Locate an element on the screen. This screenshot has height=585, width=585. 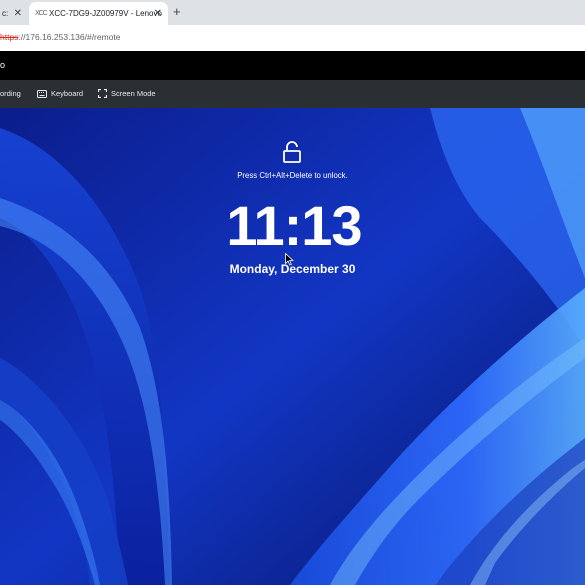
recording-button: ording is located at coordinates (10, 93).